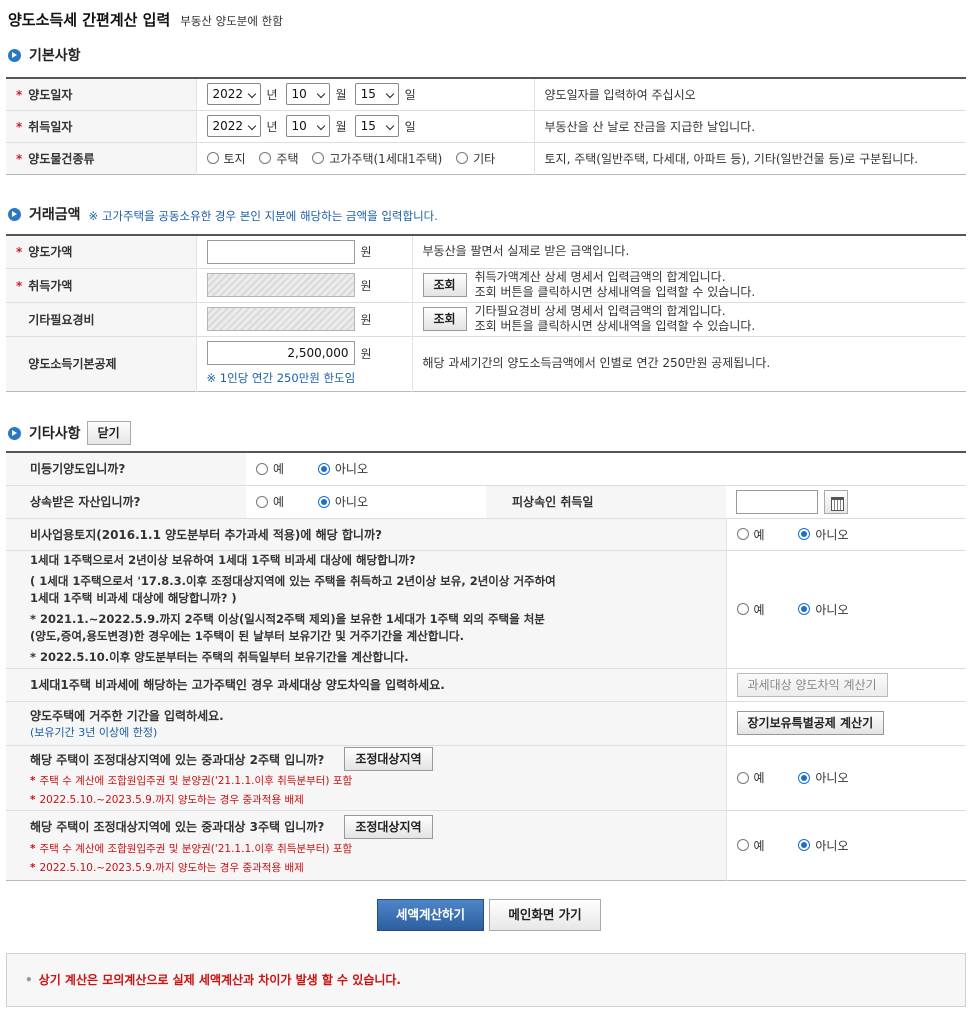  What do you see at coordinates (750, 845) in the screenshot?
I see `three-house-yes: 예` at bounding box center [750, 845].